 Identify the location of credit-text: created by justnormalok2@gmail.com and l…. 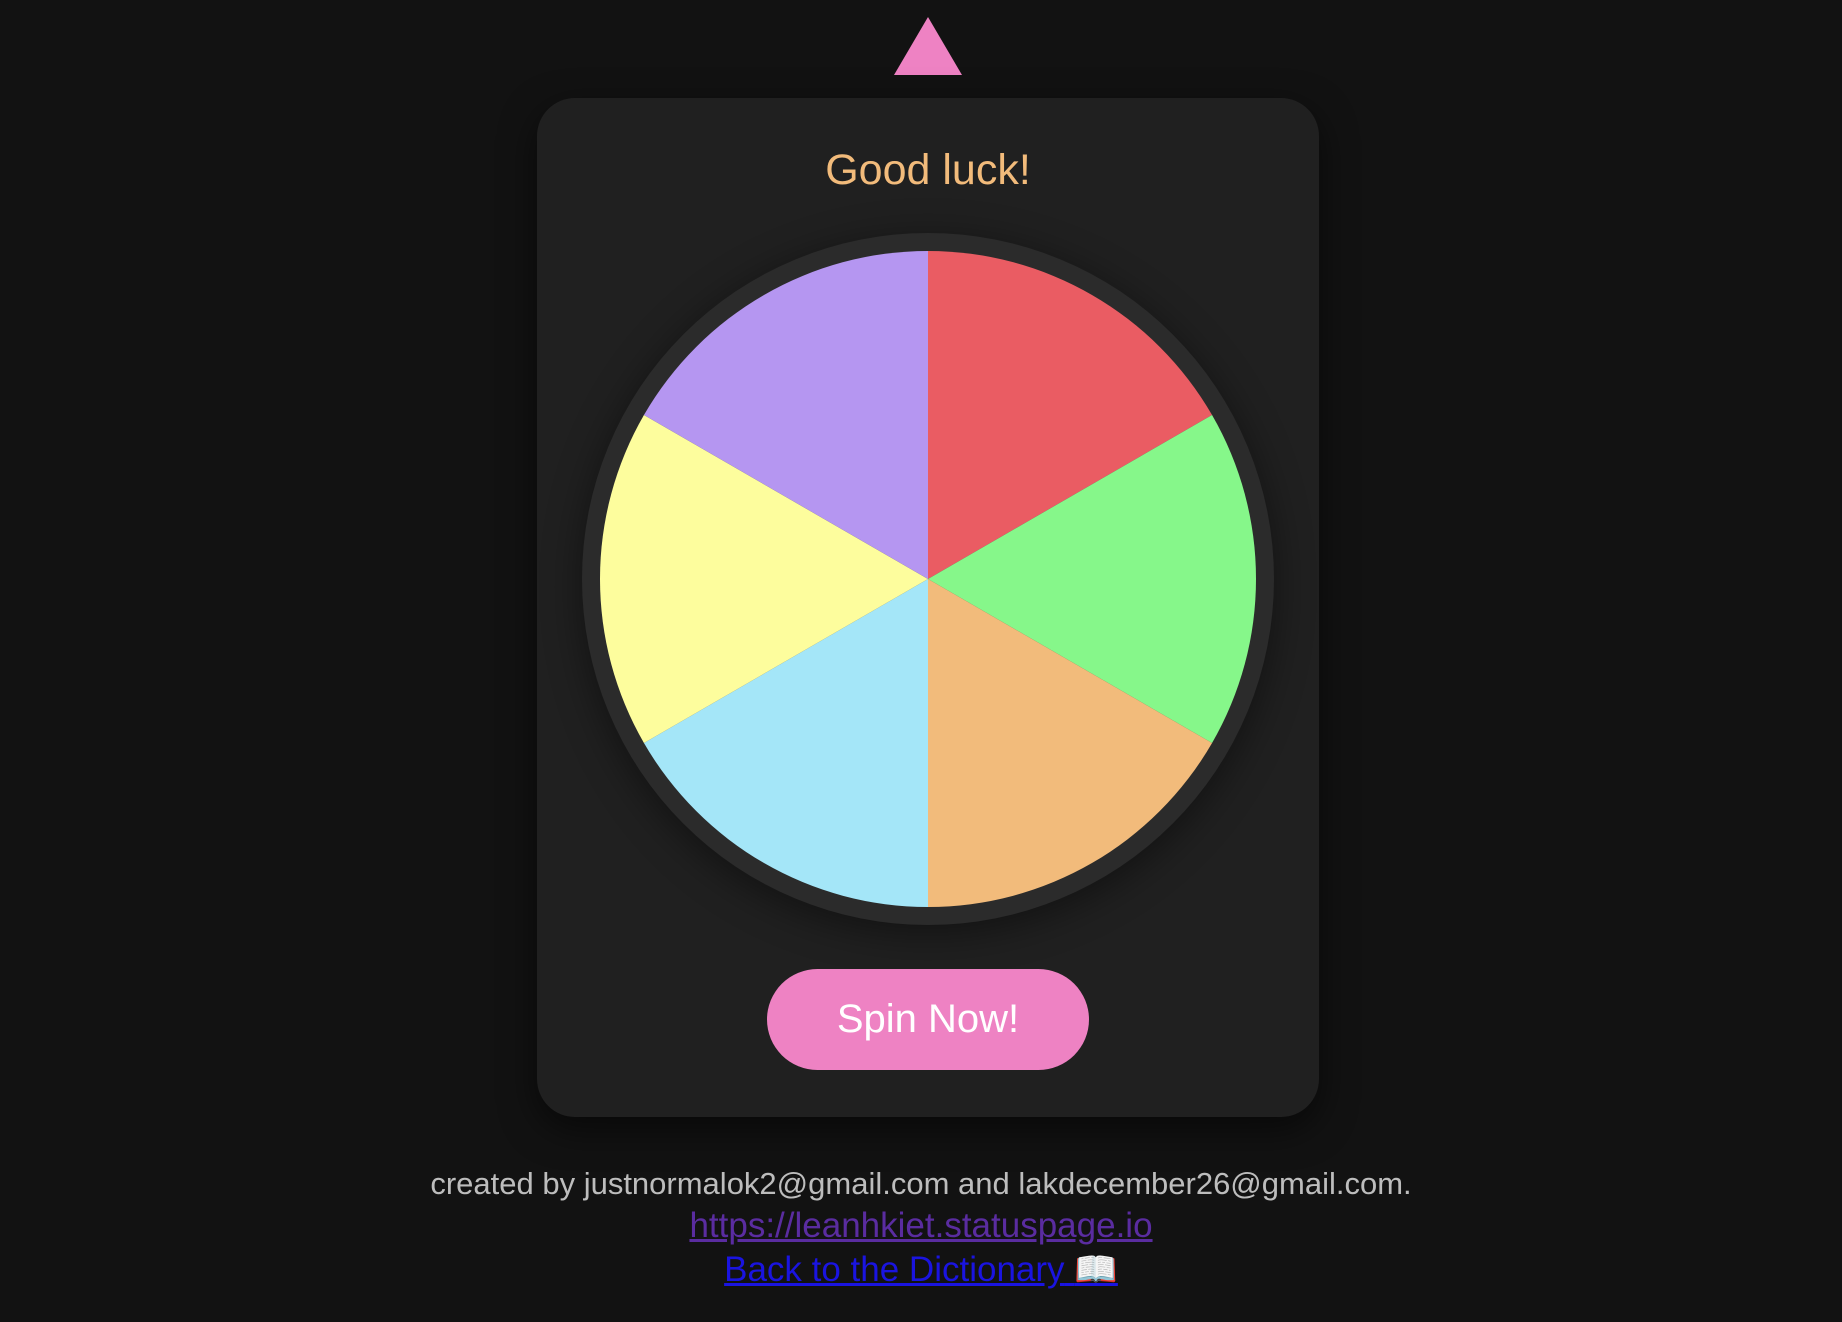
(921, 1183).